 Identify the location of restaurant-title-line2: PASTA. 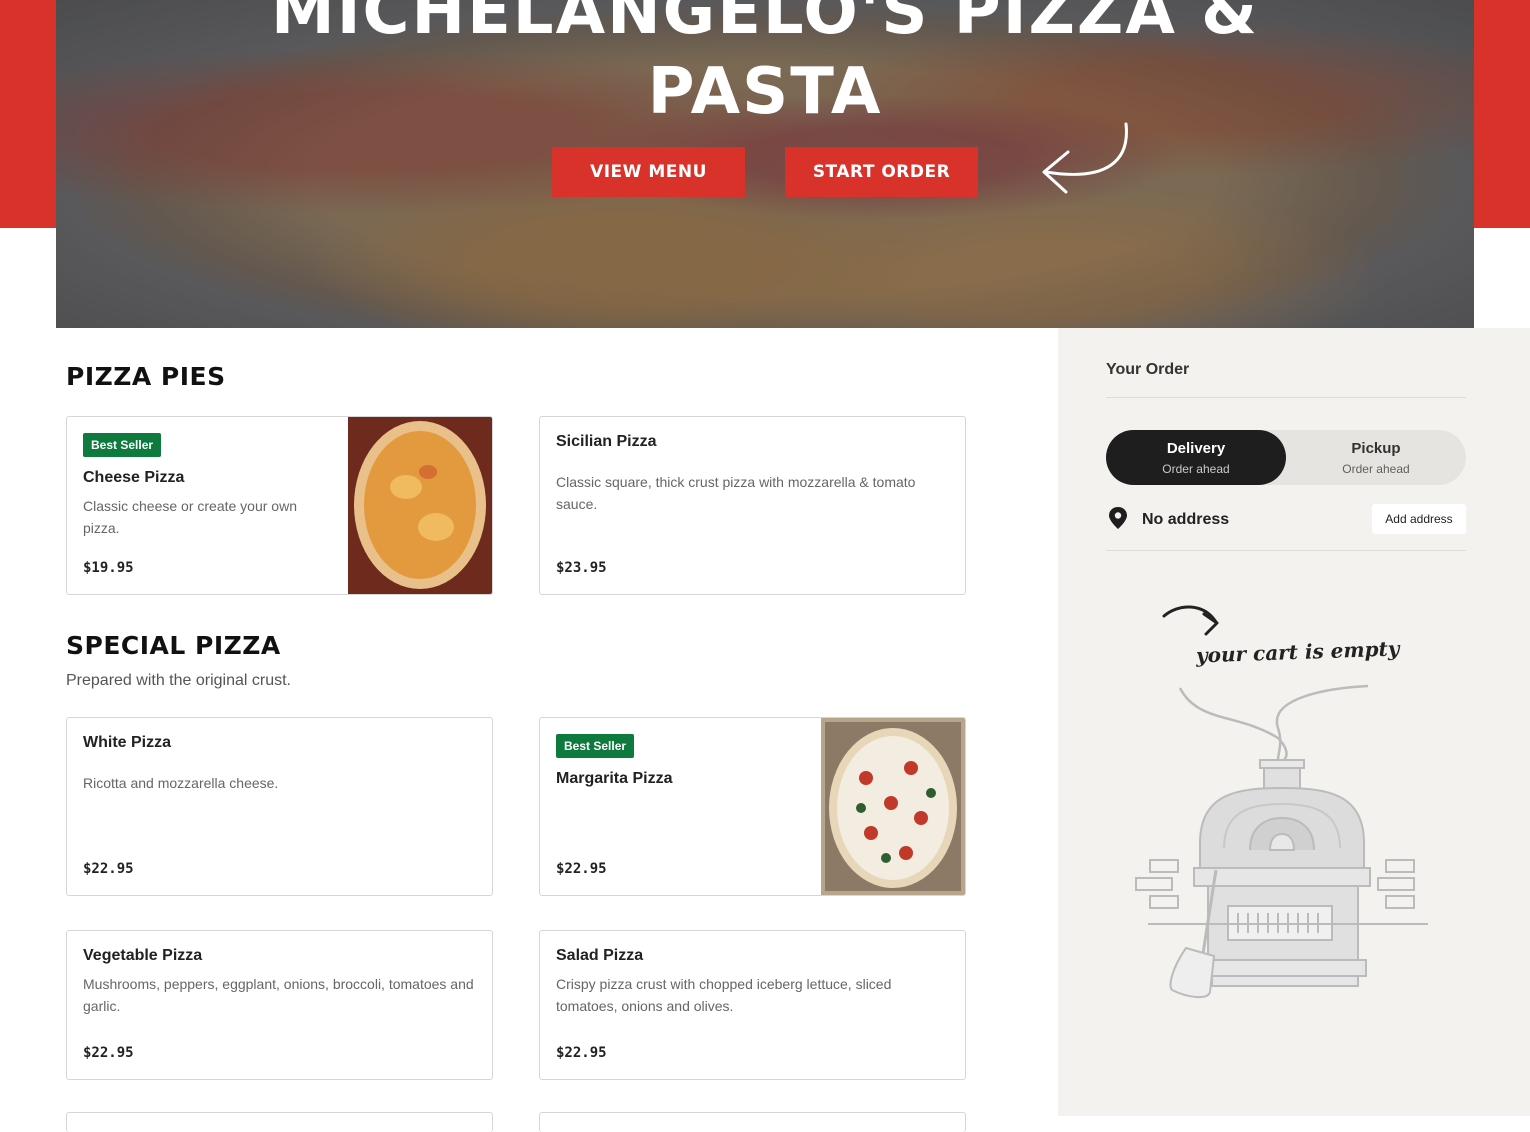
(765, 92).